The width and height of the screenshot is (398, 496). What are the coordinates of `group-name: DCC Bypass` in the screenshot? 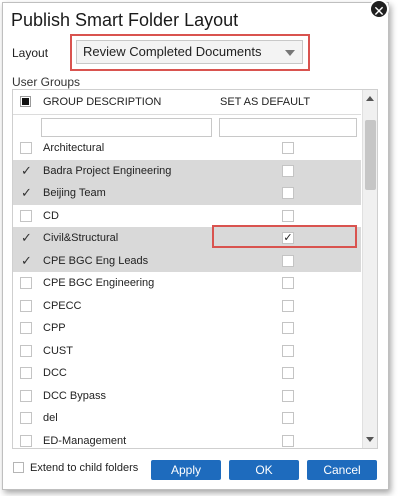 It's located at (74, 395).